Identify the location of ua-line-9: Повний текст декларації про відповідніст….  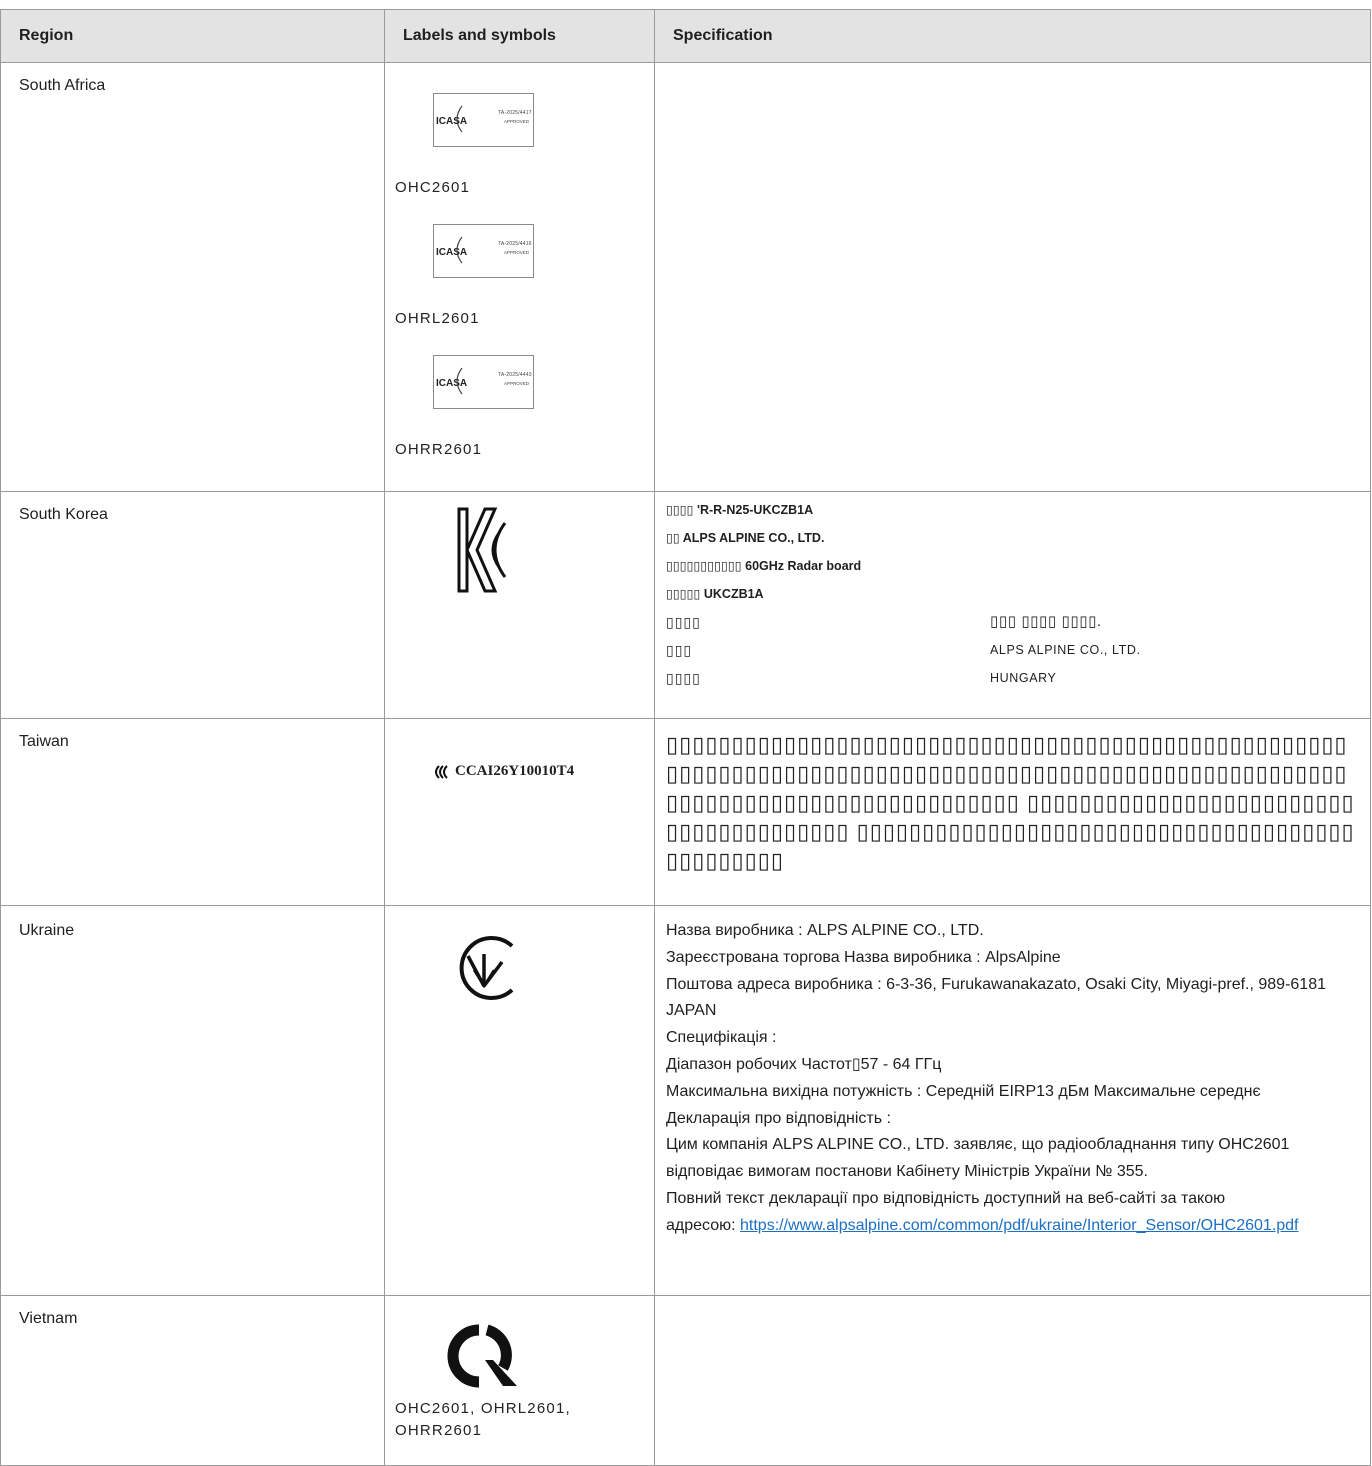
(946, 1198).